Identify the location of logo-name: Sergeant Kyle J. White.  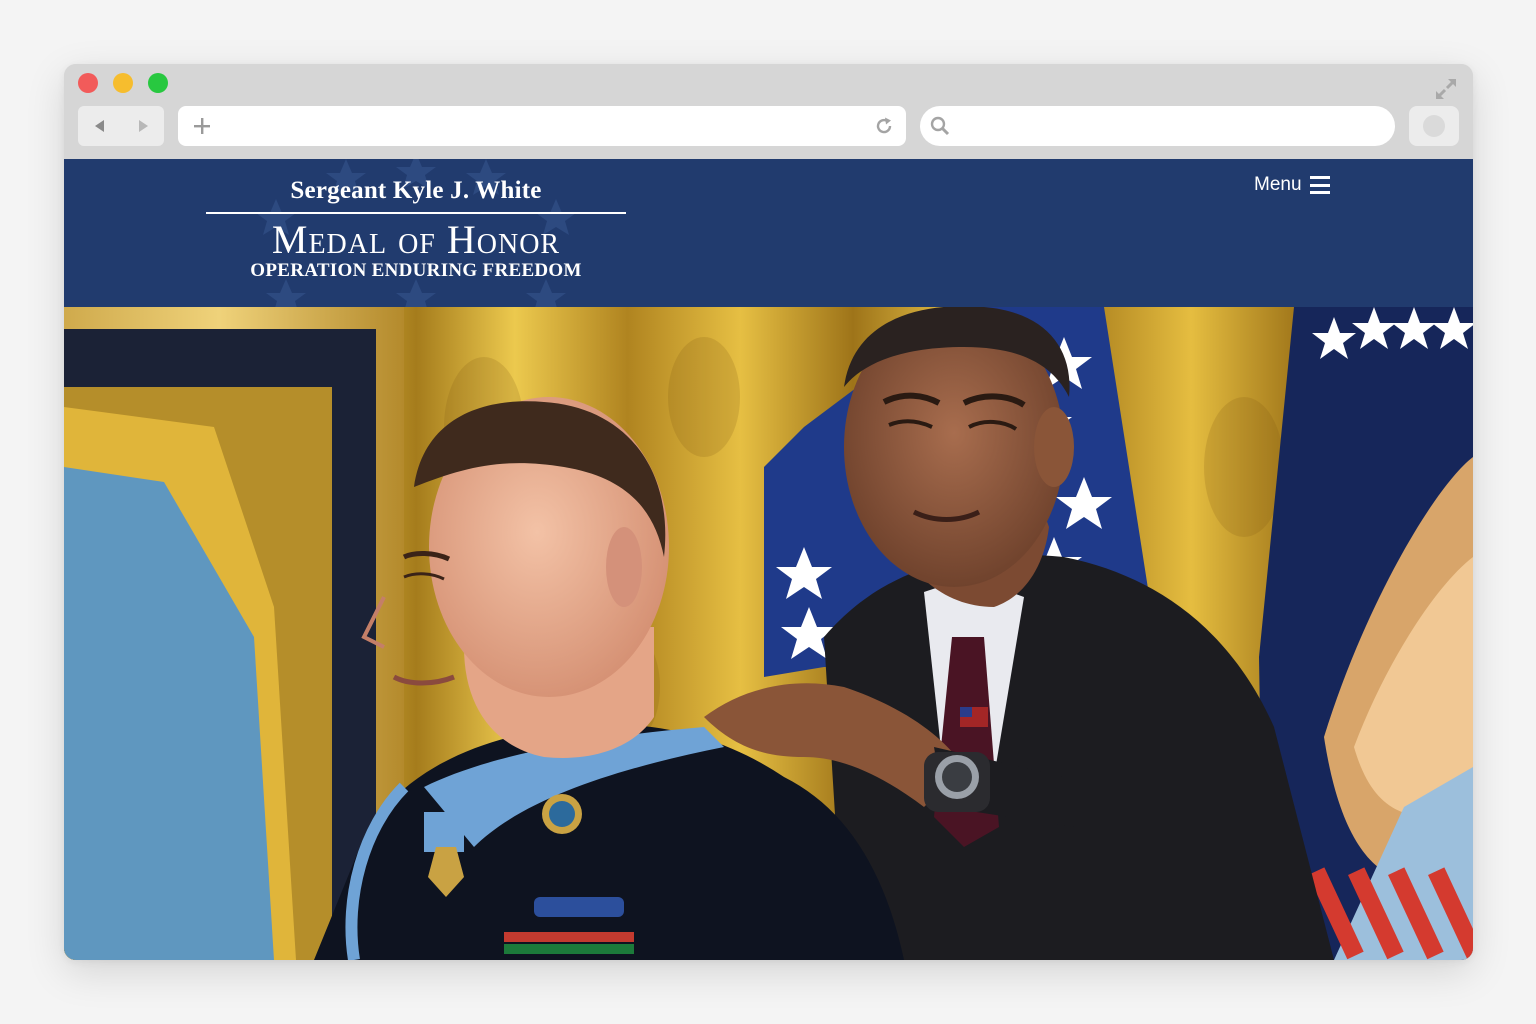
(416, 190).